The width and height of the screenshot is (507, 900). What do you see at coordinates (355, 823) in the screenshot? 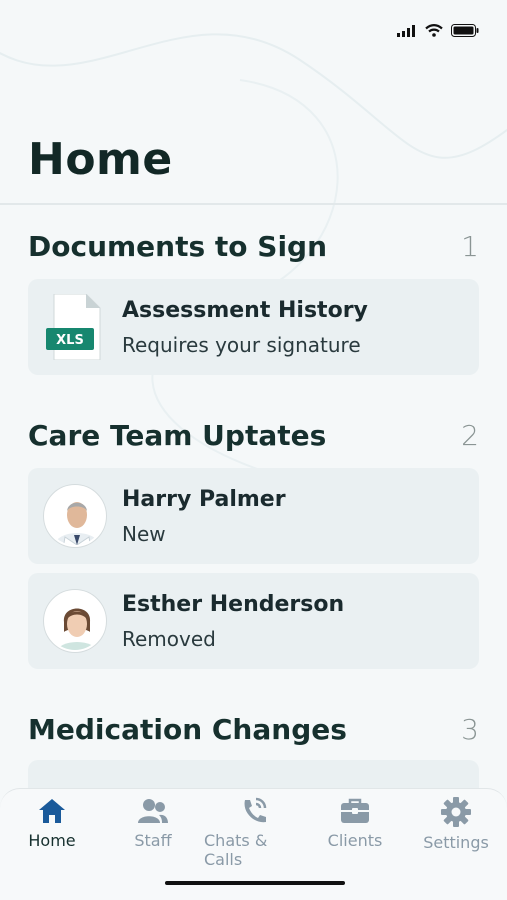
I see `nav-clients: Clients` at bounding box center [355, 823].